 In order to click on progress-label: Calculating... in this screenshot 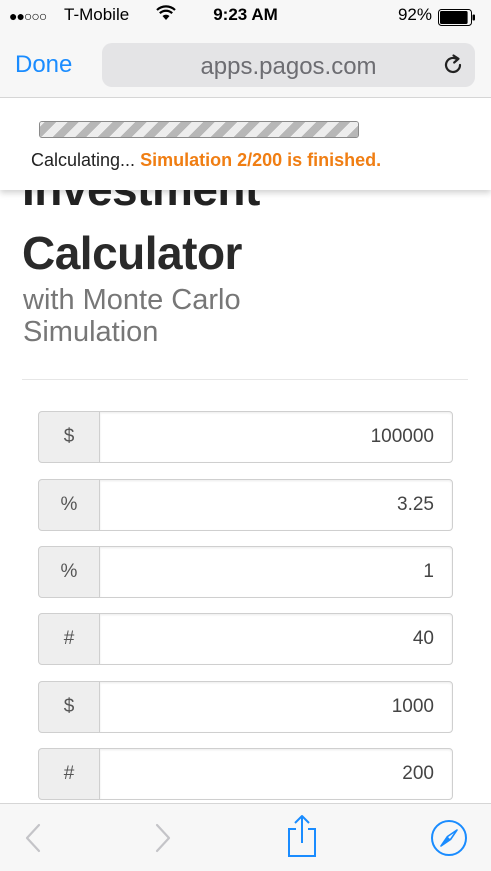, I will do `click(83, 160)`.